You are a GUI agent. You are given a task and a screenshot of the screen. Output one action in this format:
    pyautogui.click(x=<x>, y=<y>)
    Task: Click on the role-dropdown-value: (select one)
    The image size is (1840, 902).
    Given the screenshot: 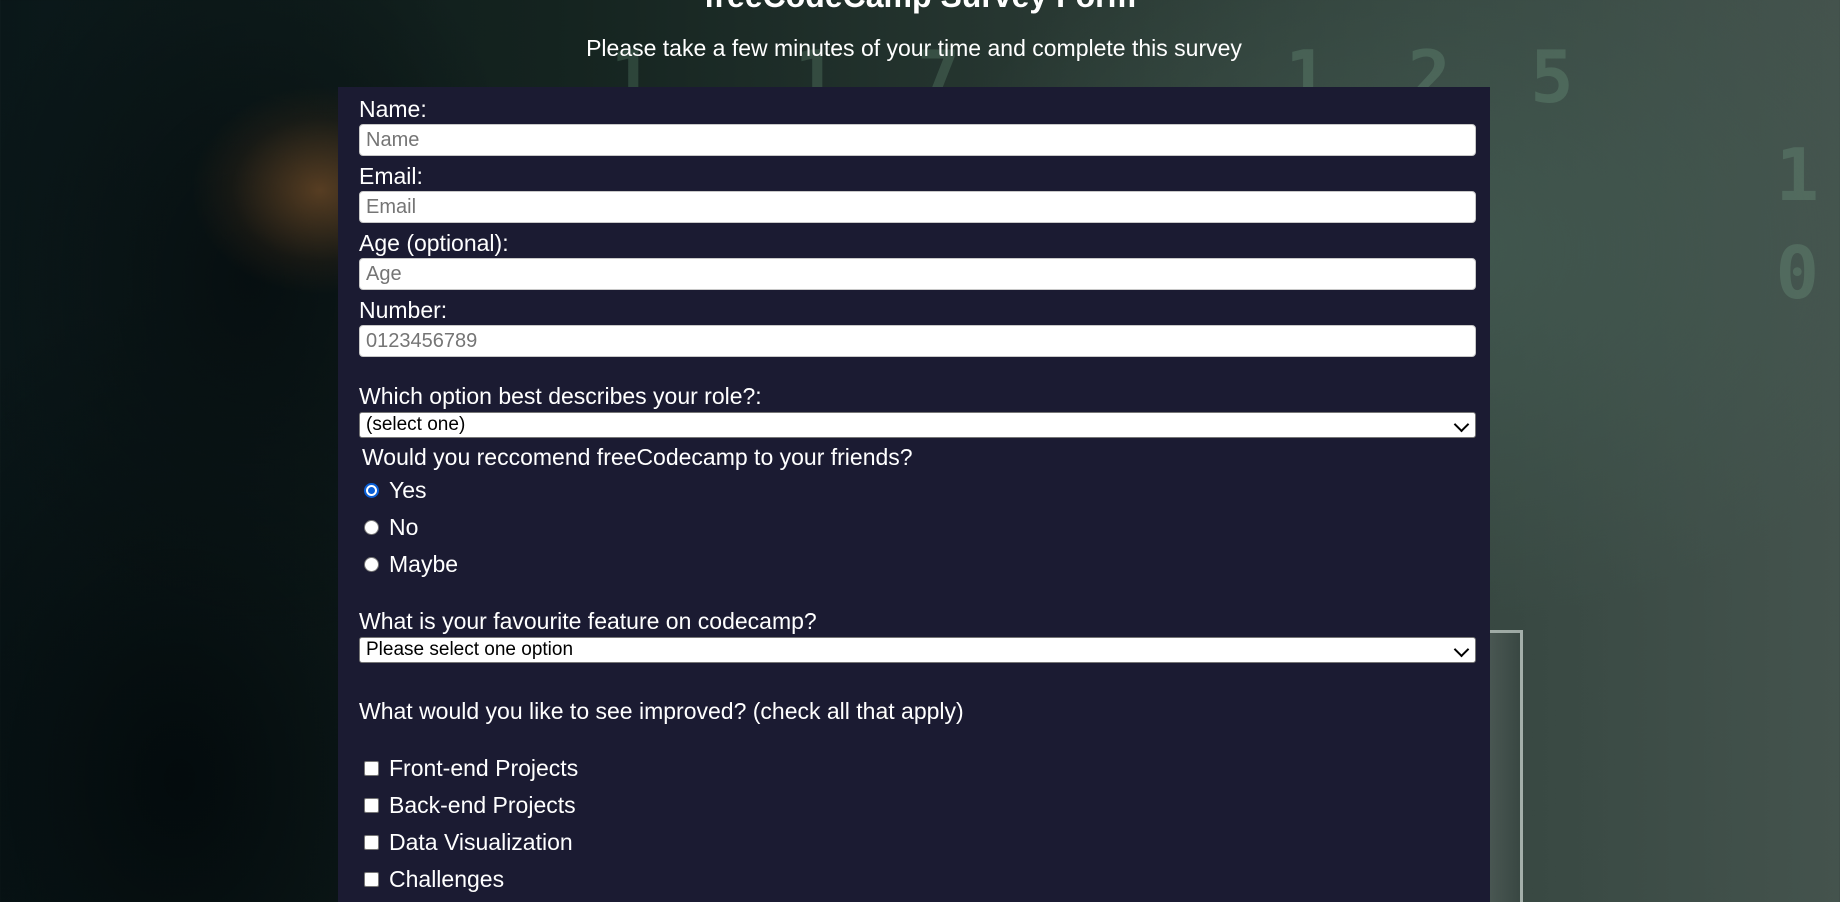 What is the action you would take?
    pyautogui.click(x=416, y=424)
    